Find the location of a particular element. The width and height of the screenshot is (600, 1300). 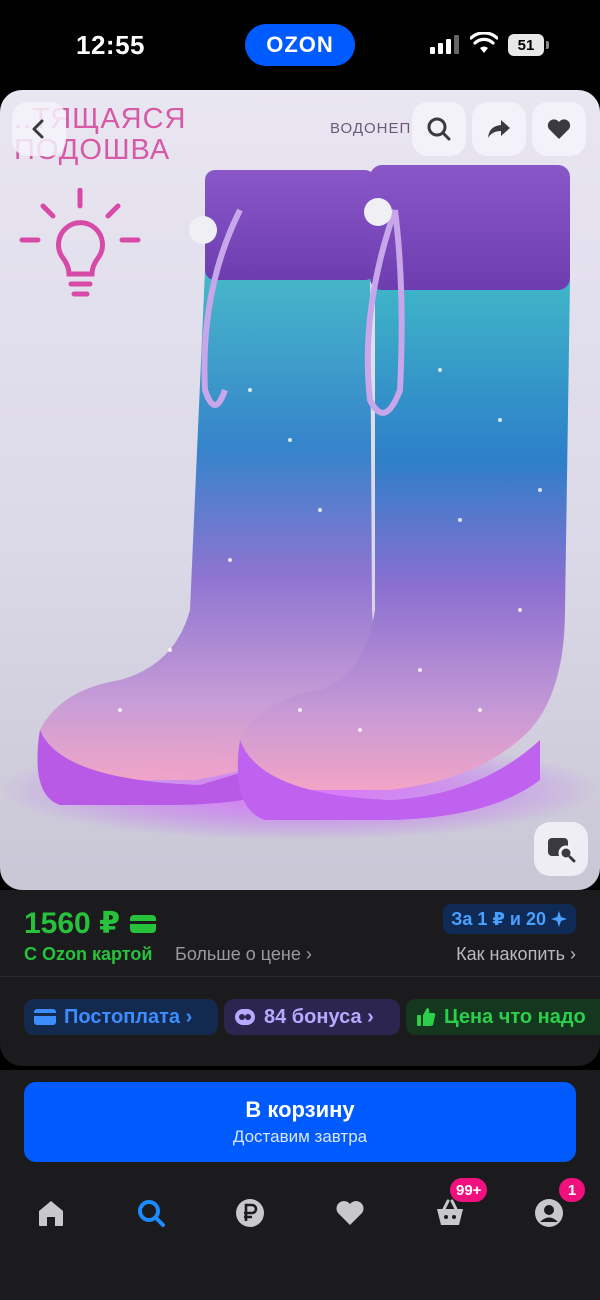

how-to-accumulate-link: Как накопить › is located at coordinates (516, 954).